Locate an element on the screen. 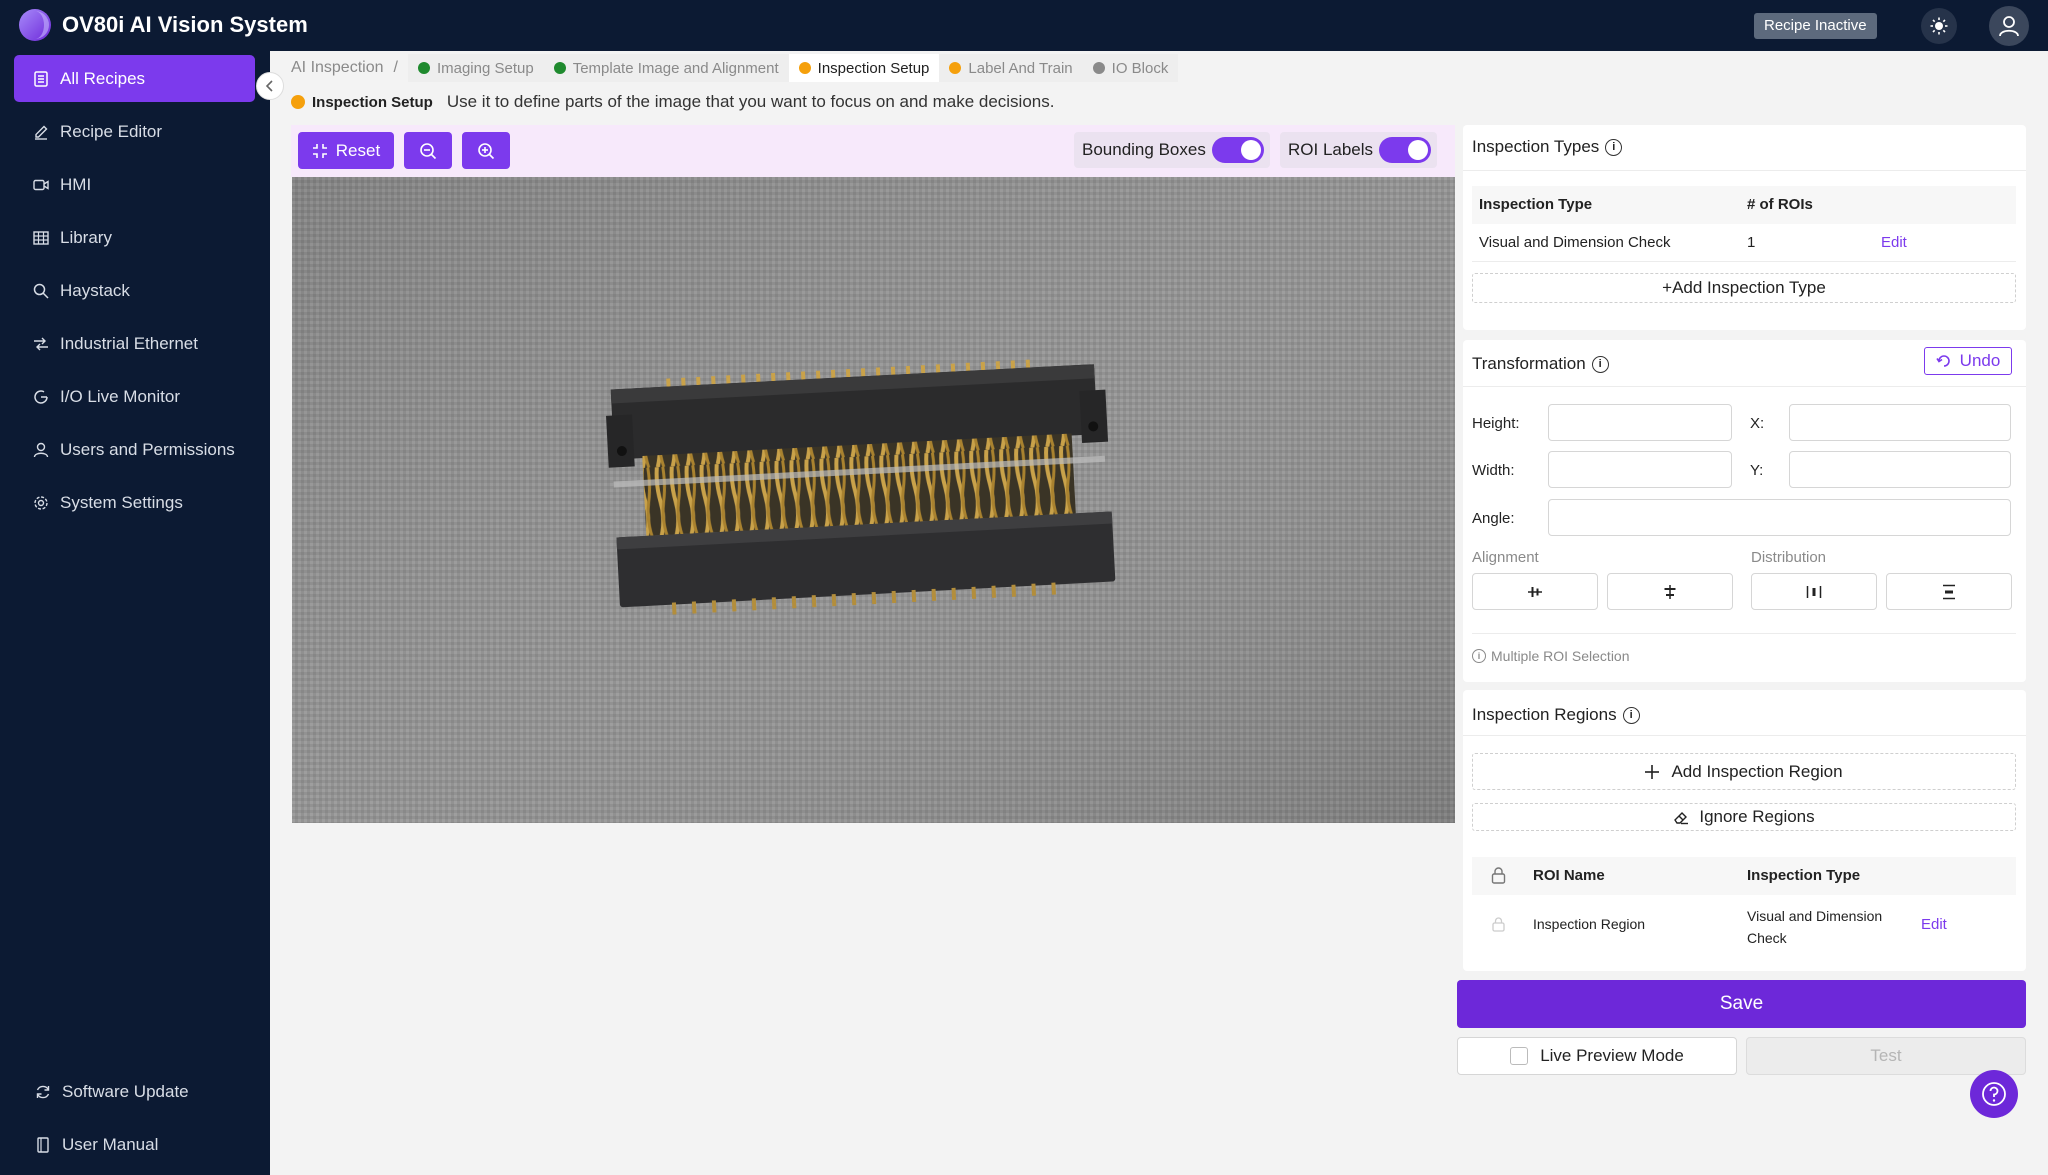  table-row: Visual and Dimension Check 1 Edit is located at coordinates (1744, 243).